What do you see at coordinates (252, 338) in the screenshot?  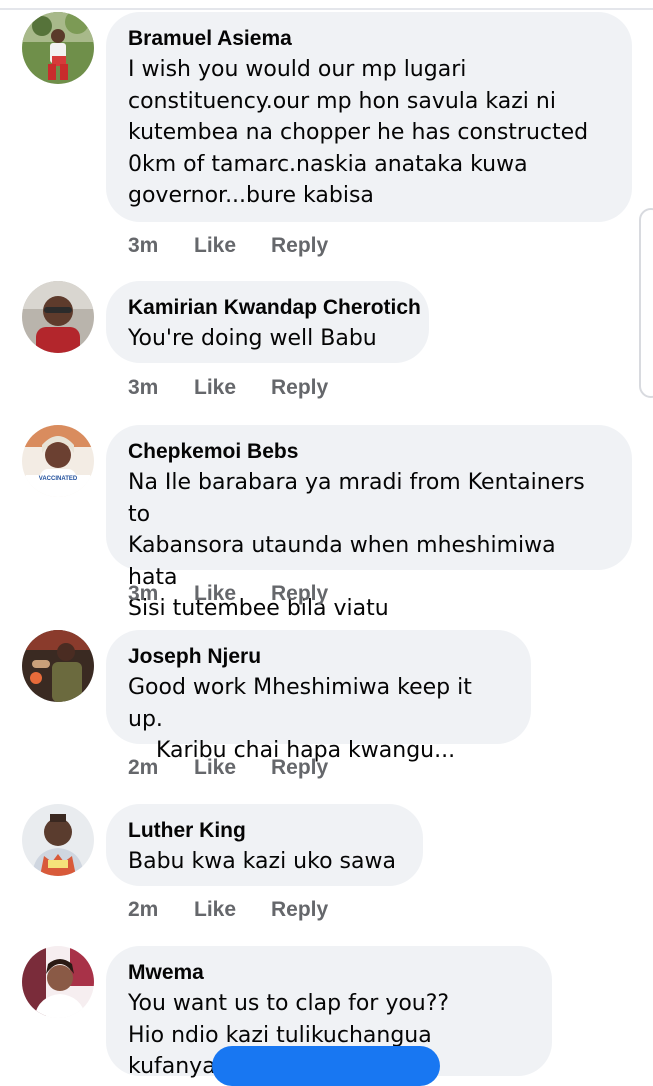 I see `comment-text: You're doing well Babu` at bounding box center [252, 338].